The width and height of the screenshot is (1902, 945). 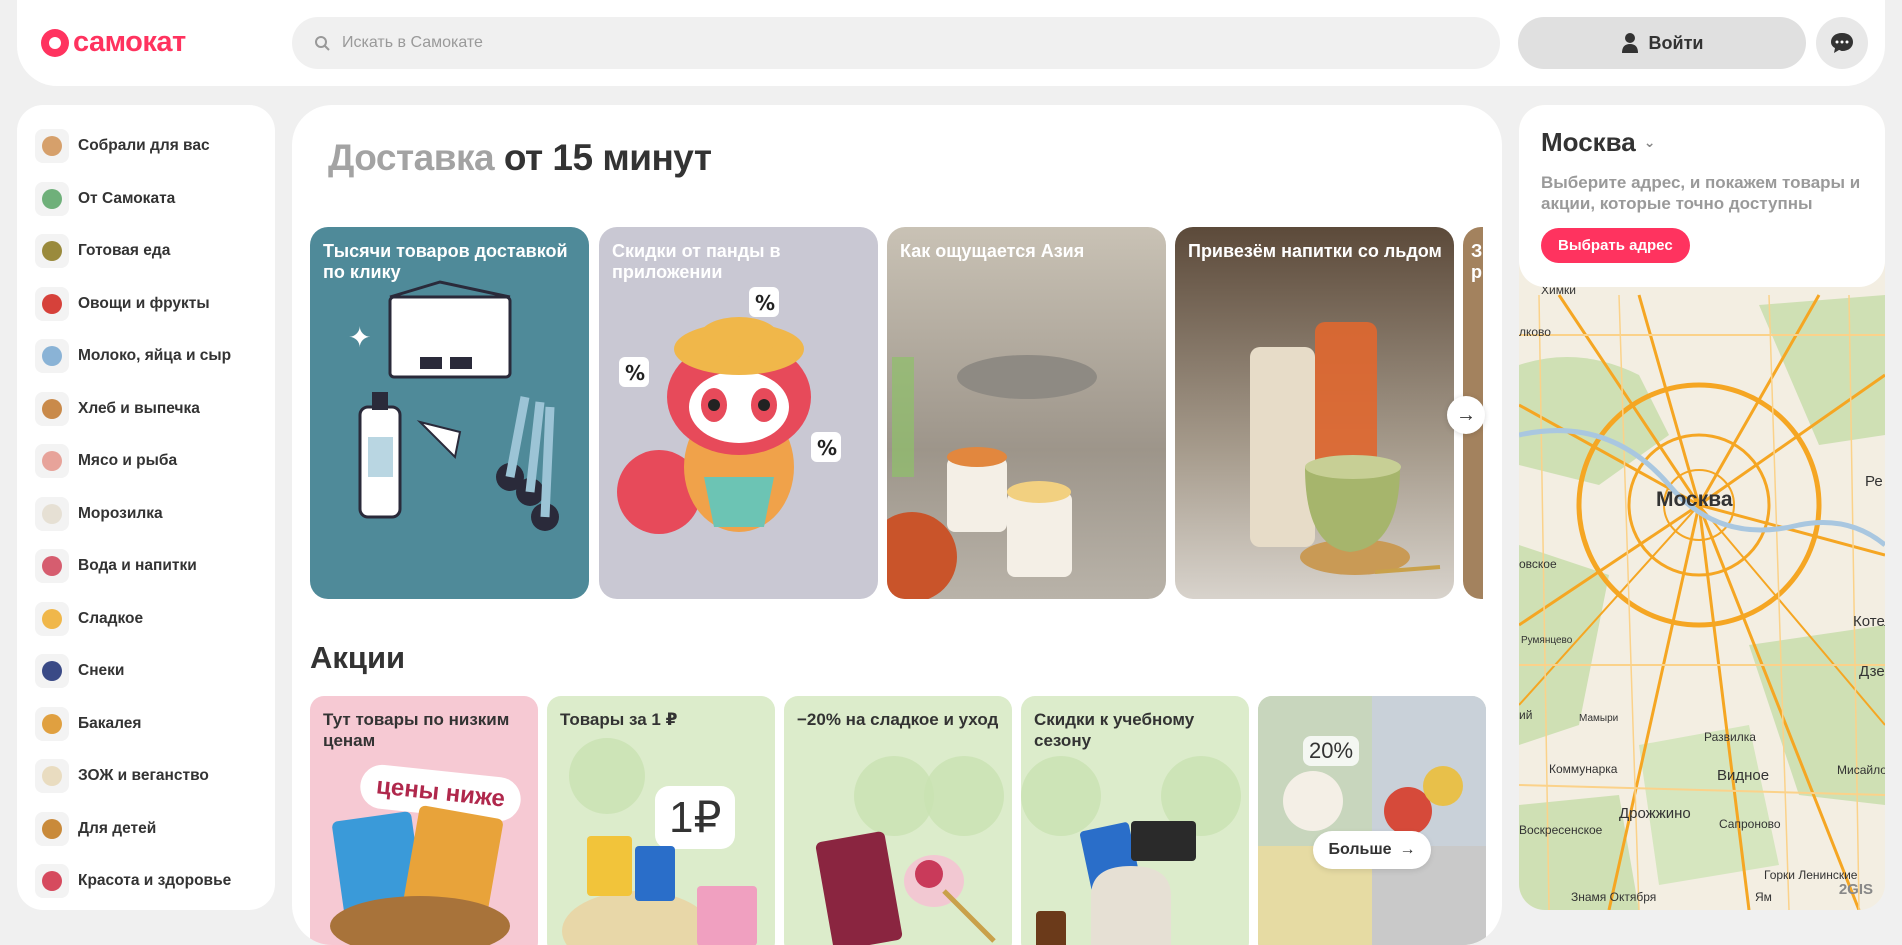 What do you see at coordinates (792, 43) in the screenshot?
I see `search-input` at bounding box center [792, 43].